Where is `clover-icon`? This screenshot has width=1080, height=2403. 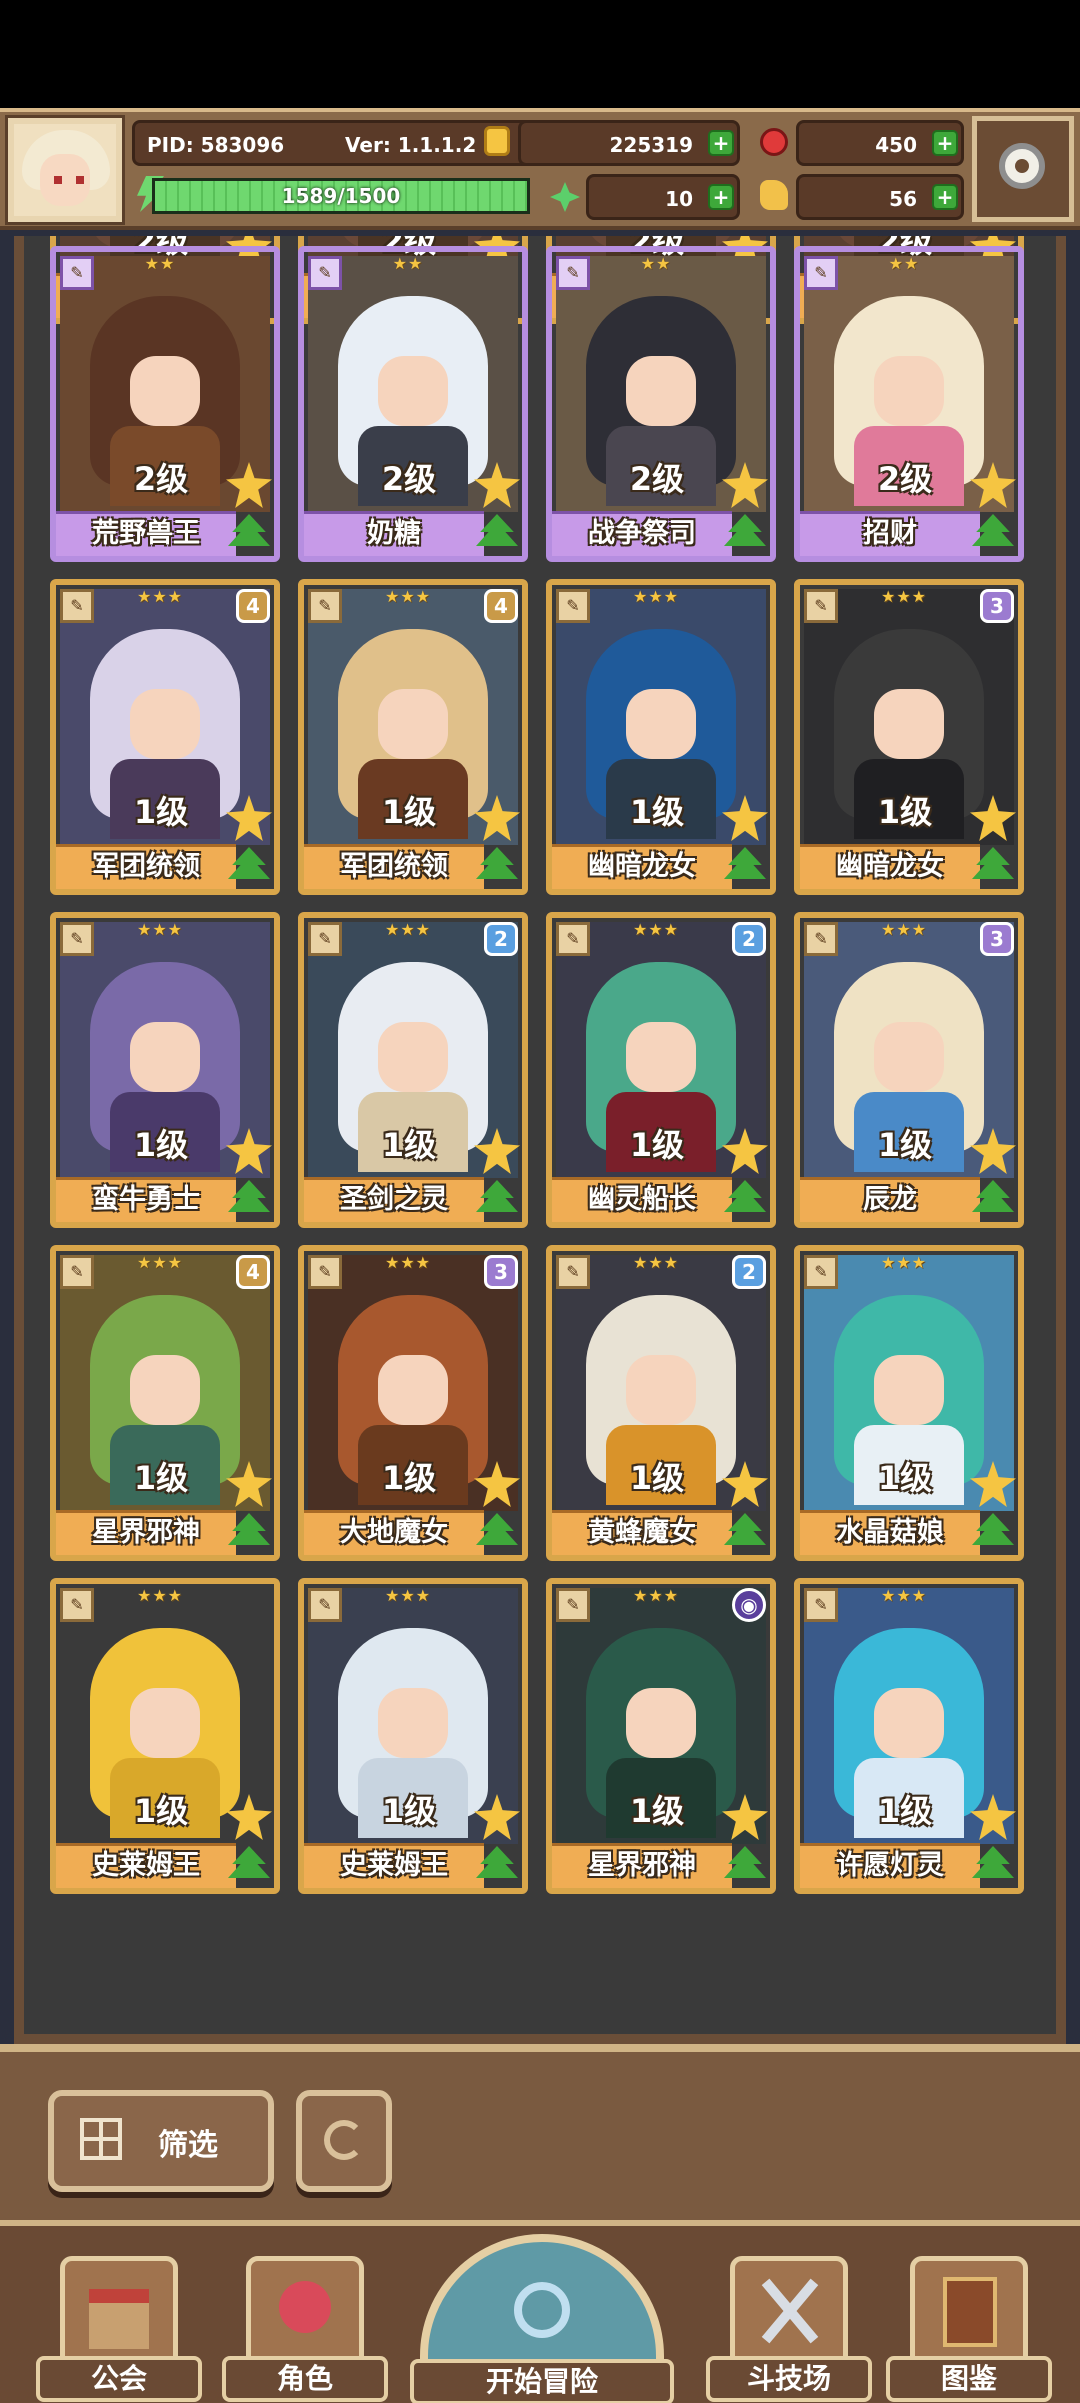 clover-icon is located at coordinates (565, 197).